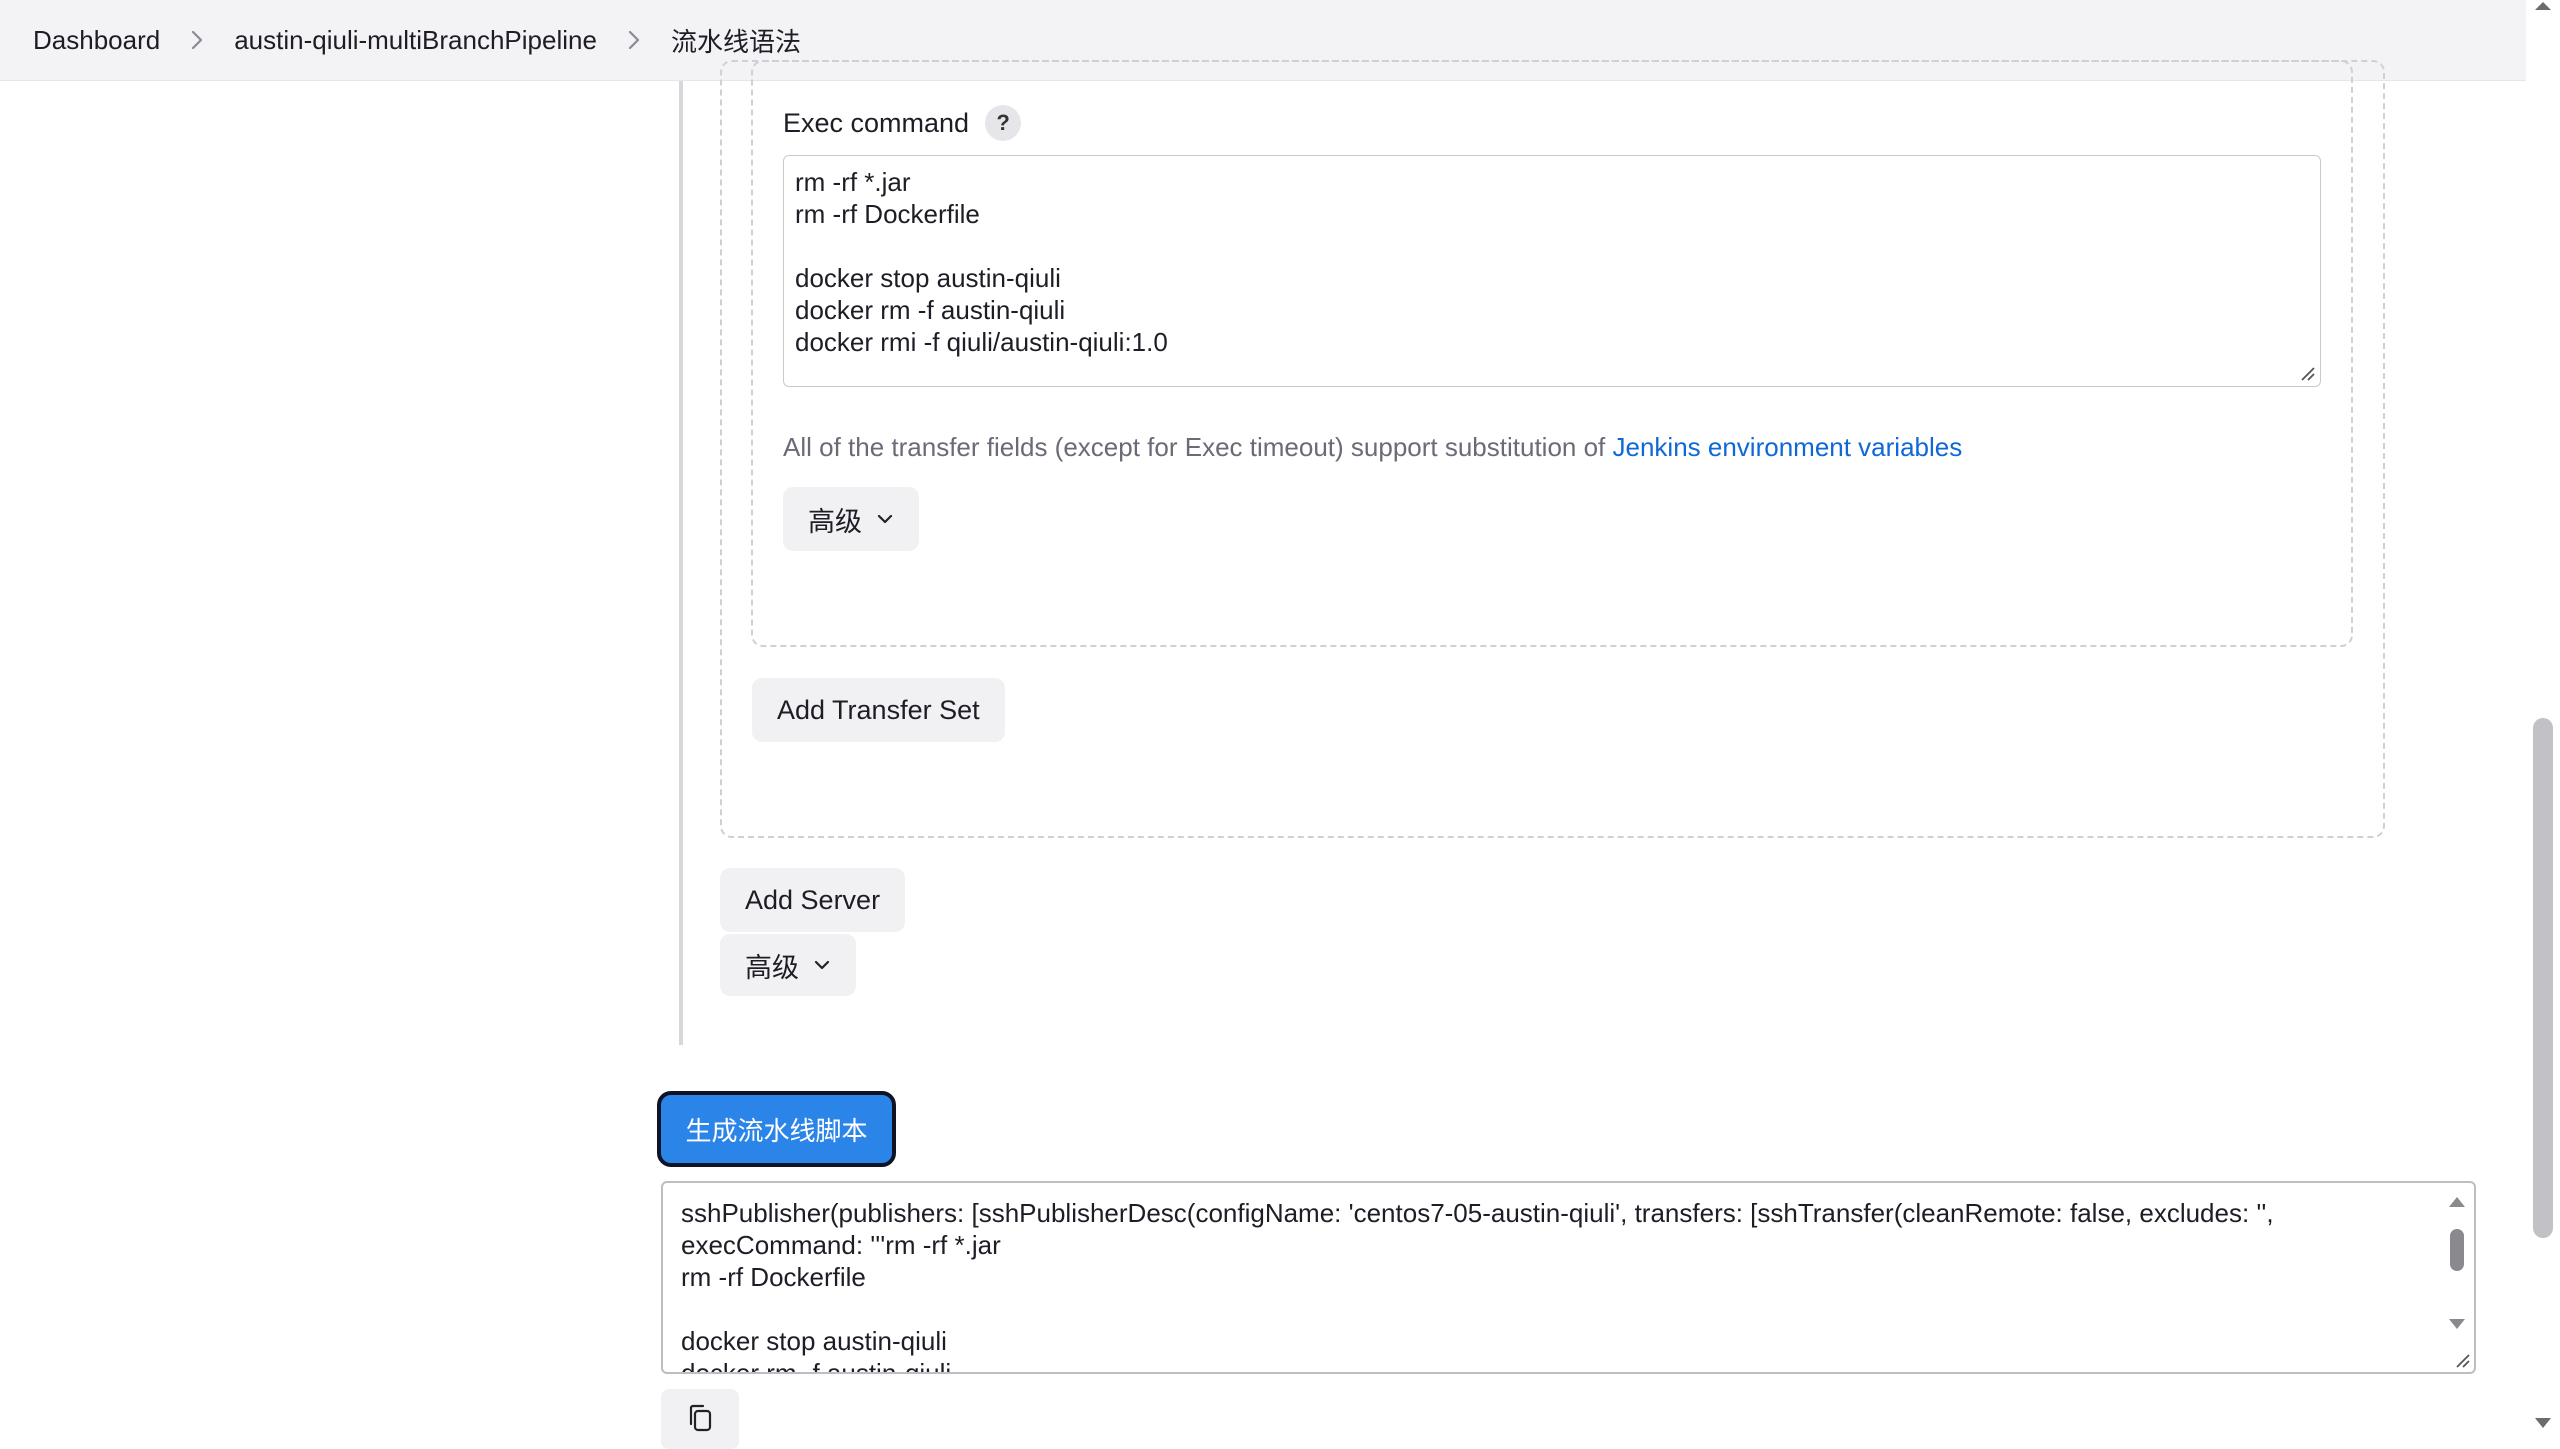 Image resolution: width=2560 pixels, height=1449 pixels. I want to click on advanced-inner-label: 高级, so click(835, 521).